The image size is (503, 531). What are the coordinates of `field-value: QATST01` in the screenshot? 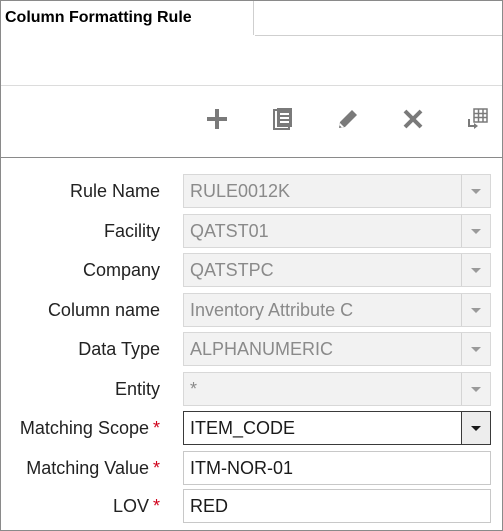 It's located at (229, 231).